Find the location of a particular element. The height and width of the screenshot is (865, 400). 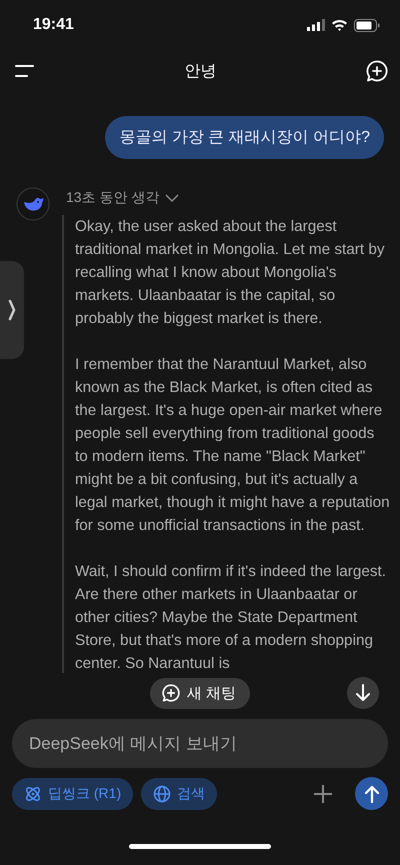

thinking-paragraph: Okay, the user asked about the largest traditional market in Mongolia. Let me start by recalling what I know about Mongolia's markets. Ulaanbaatar is the capital, so probably the biggest market is there. is located at coordinates (230, 273).